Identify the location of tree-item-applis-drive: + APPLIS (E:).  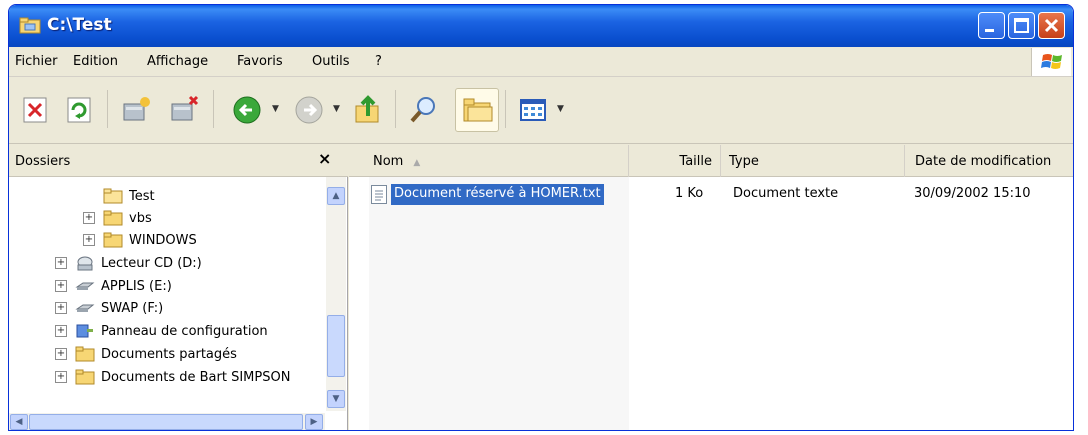
(113, 286).